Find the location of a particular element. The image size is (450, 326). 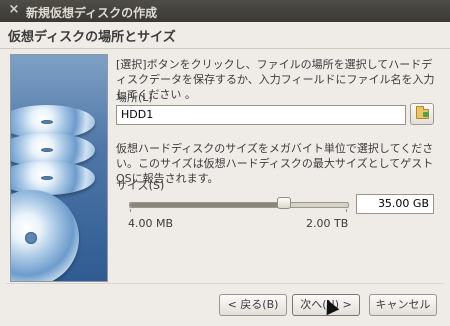

location-input: HDD1 is located at coordinates (261, 115).